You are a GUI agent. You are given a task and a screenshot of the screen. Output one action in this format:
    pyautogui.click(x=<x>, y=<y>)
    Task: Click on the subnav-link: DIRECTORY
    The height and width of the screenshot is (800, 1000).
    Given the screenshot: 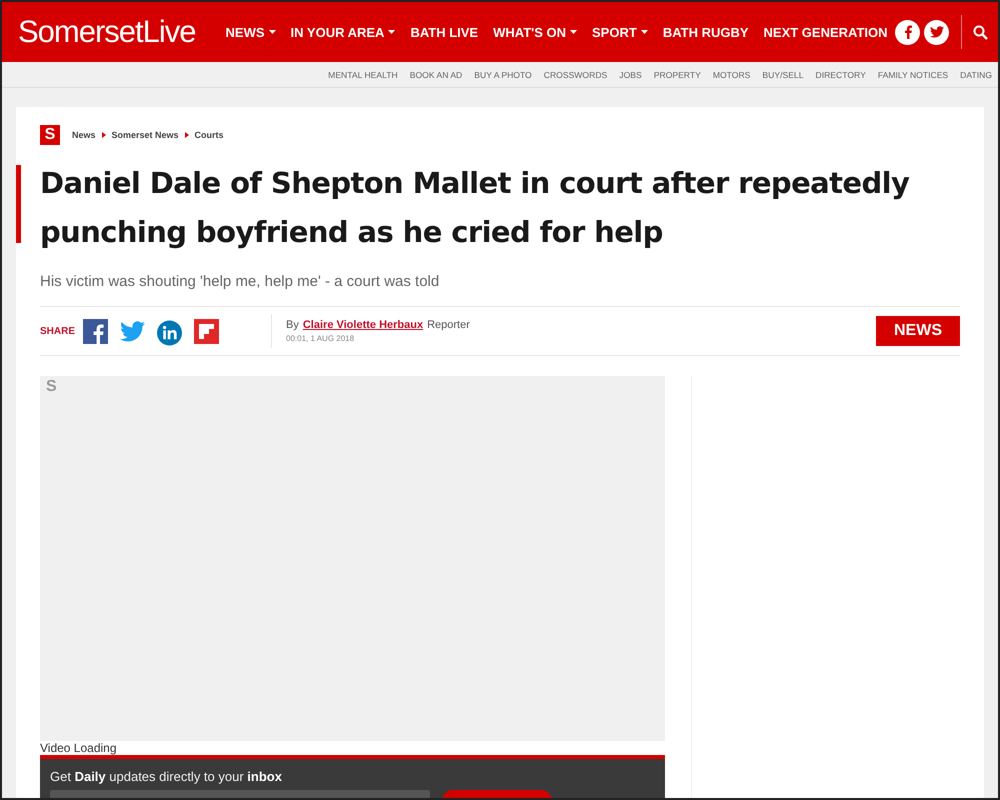 What is the action you would take?
    pyautogui.click(x=841, y=75)
    